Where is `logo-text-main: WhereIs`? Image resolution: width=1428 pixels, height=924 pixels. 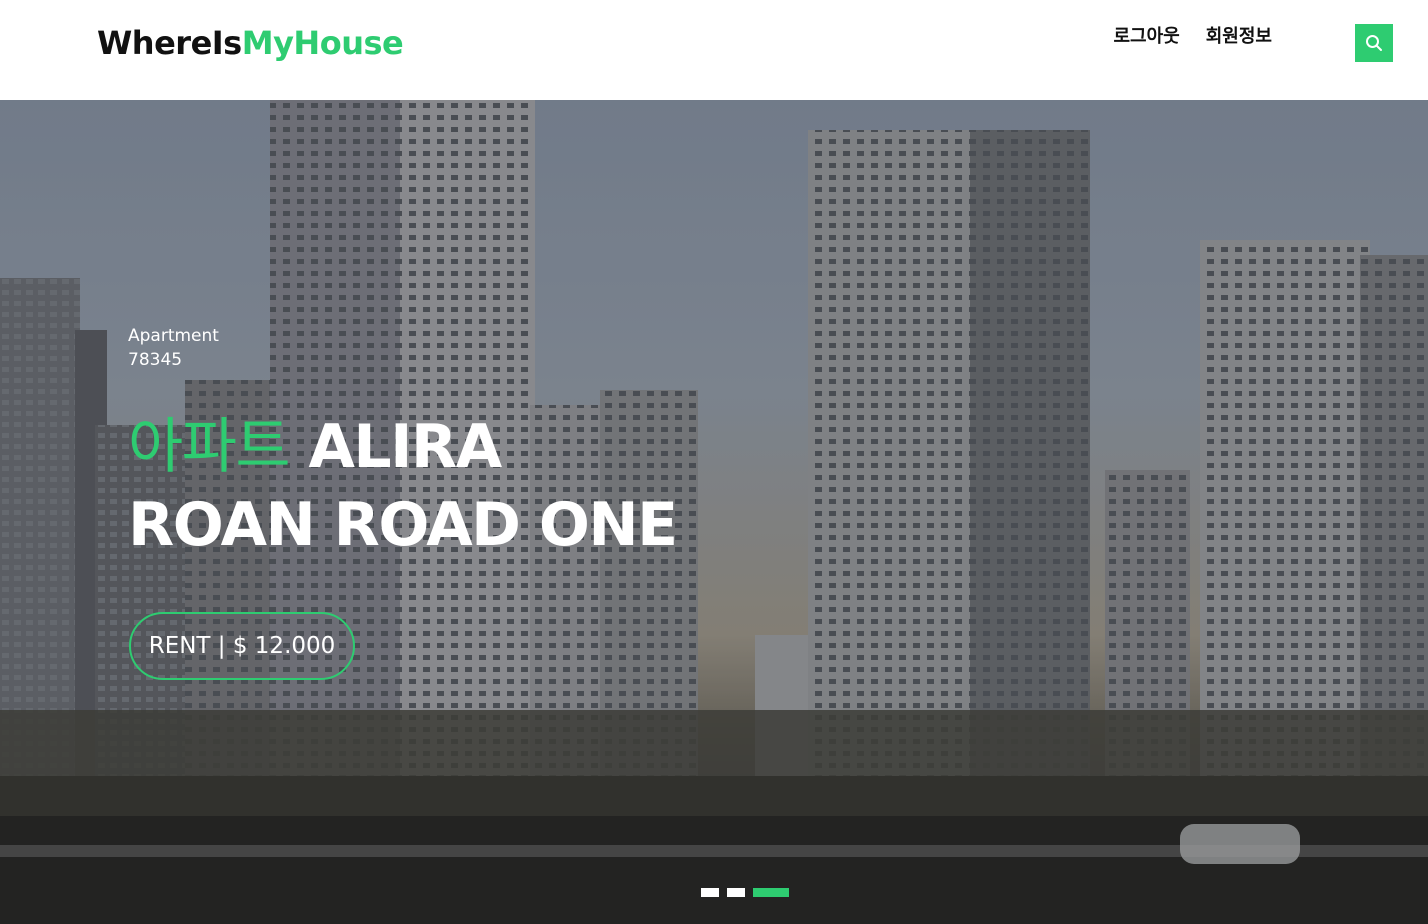
logo-text-main: WhereIs is located at coordinates (169, 43).